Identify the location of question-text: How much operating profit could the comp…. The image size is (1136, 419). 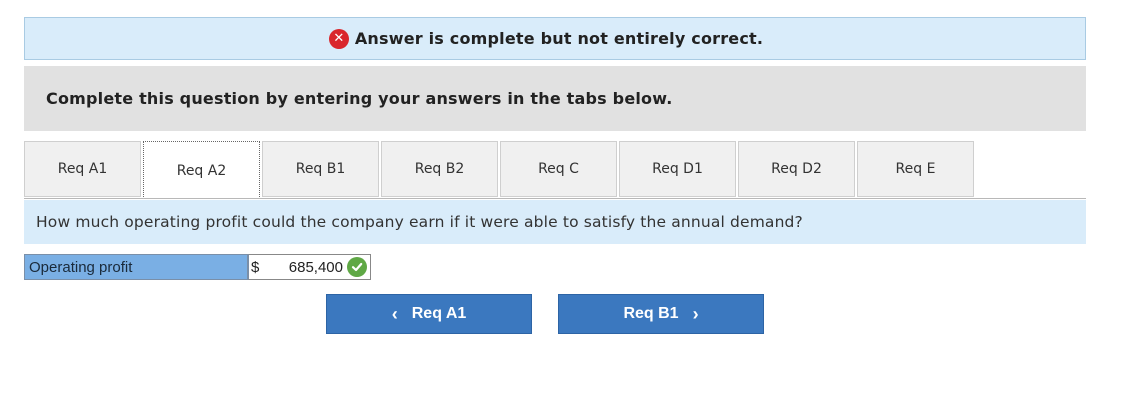
(419, 222).